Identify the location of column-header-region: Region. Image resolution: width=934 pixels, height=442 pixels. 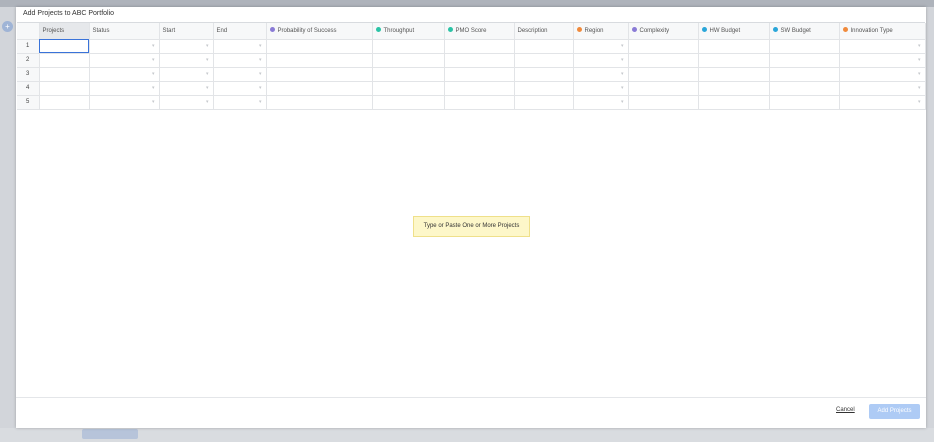
(601, 31).